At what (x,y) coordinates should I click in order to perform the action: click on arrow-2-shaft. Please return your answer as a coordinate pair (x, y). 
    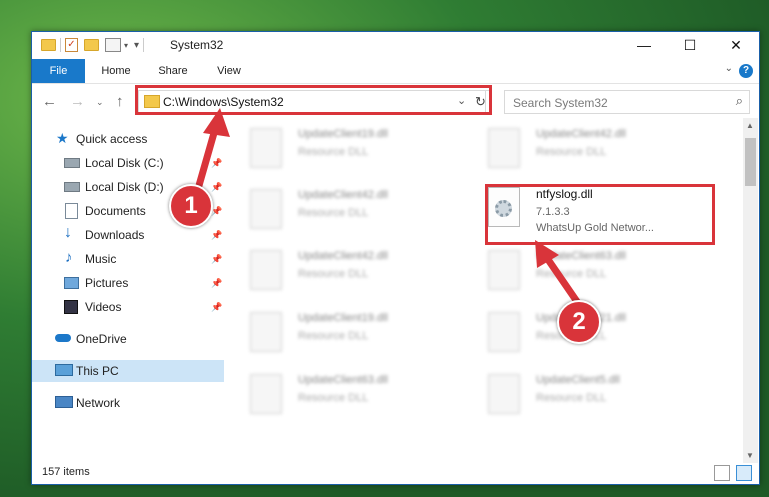
    Looking at the image, I should click on (563, 282).